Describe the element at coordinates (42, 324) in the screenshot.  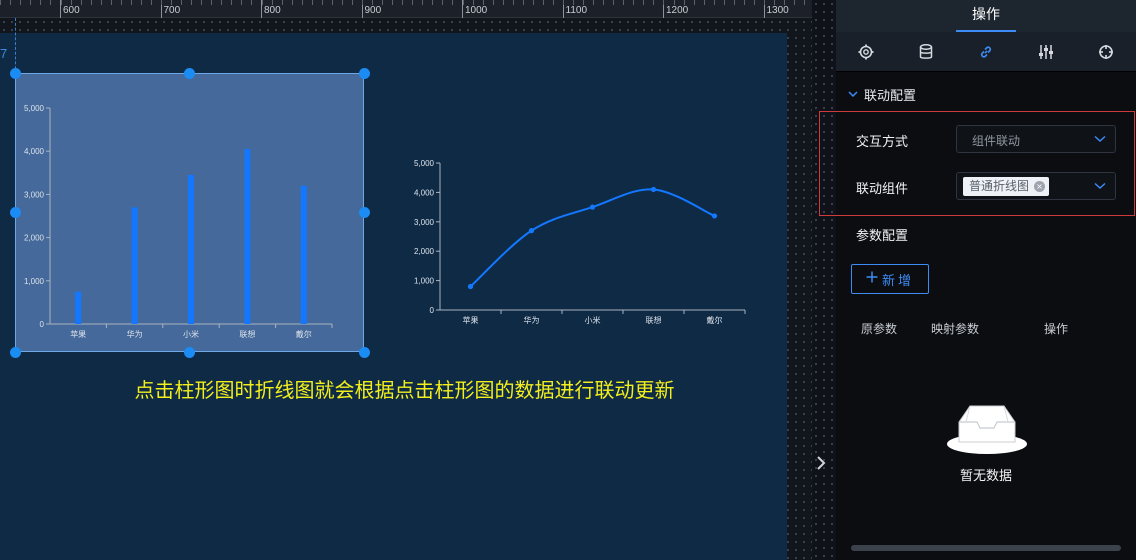
I see `y-tick-label: 0` at that location.